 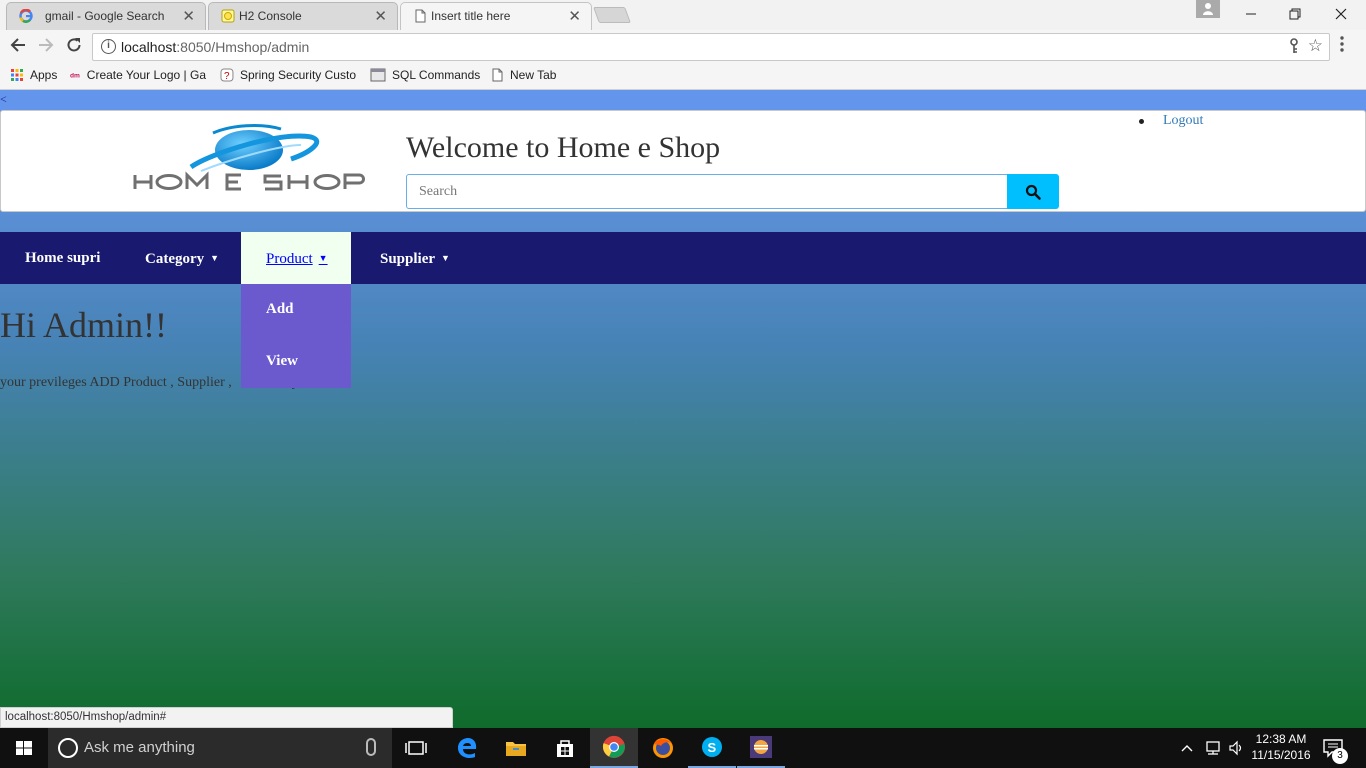 What do you see at coordinates (683, 258) in the screenshot?
I see `main-navbar: Home supri Category ▼ Product ▼ Supplier ▼` at bounding box center [683, 258].